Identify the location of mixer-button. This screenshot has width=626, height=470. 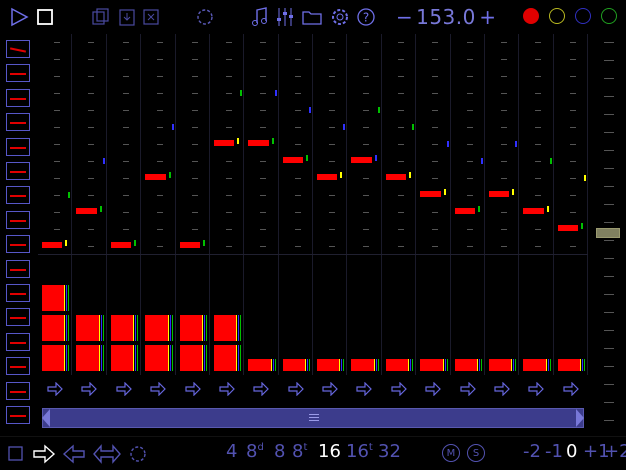
(285, 17).